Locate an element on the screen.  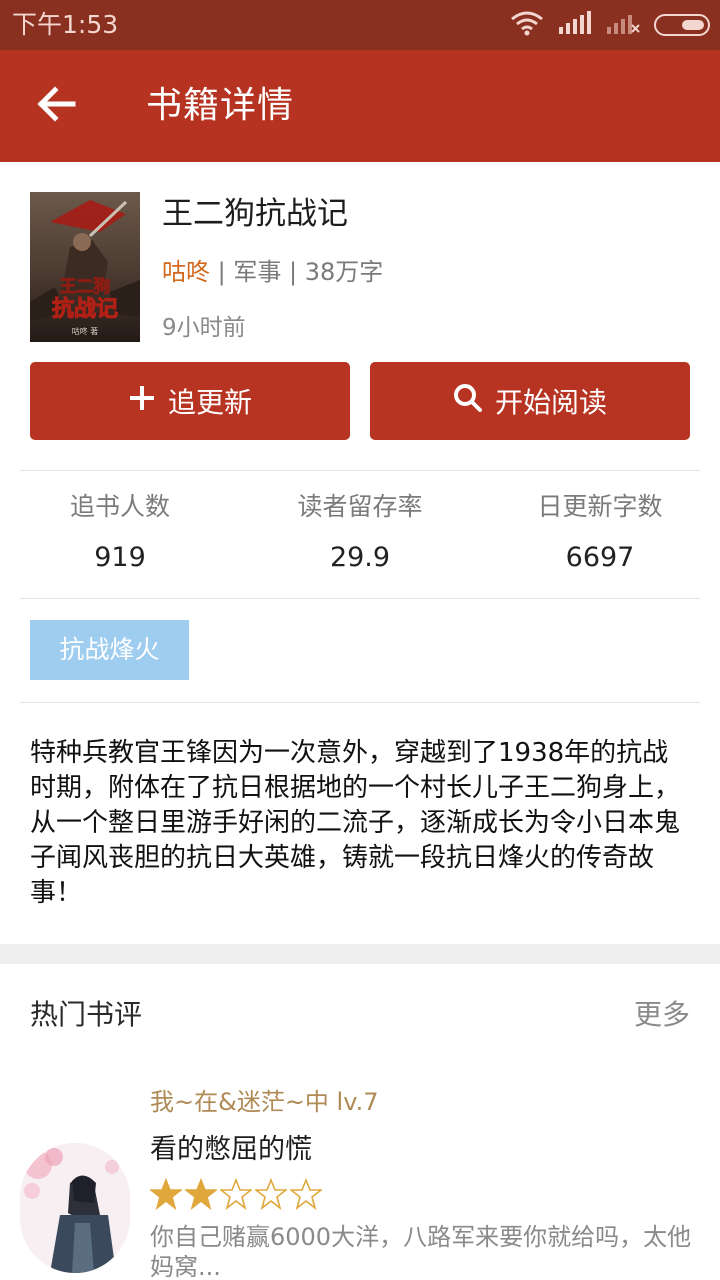
battery-icon is located at coordinates (682, 25).